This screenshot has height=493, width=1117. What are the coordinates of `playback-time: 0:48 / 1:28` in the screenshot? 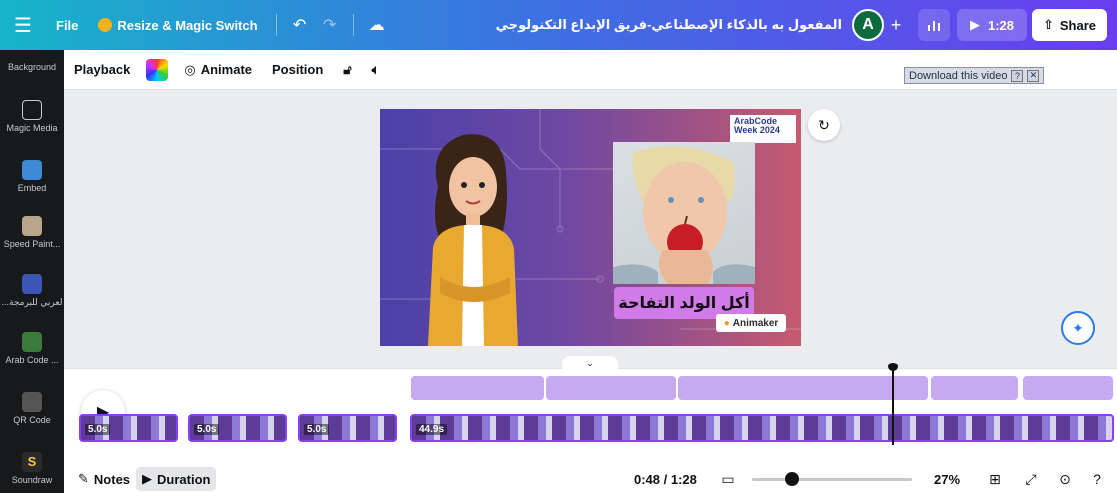 It's located at (665, 479).